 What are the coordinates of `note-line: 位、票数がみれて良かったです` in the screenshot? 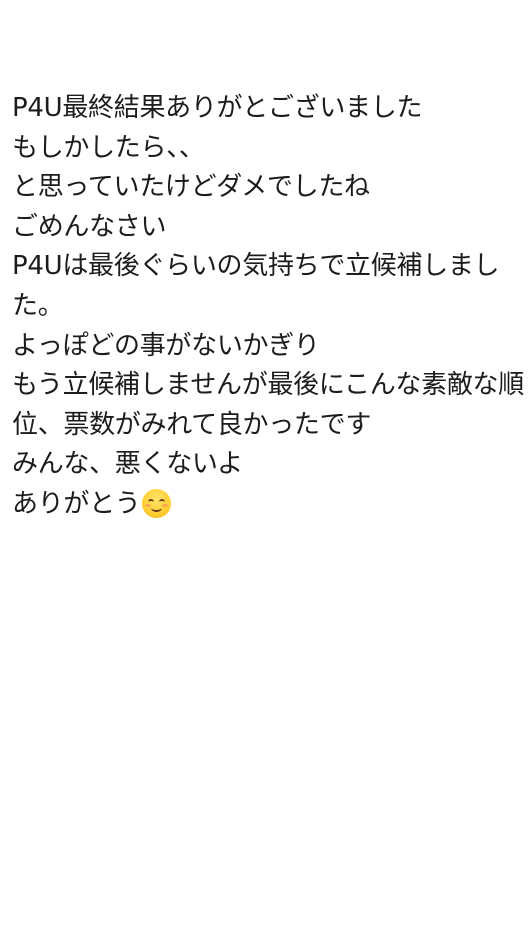 It's located at (192, 424).